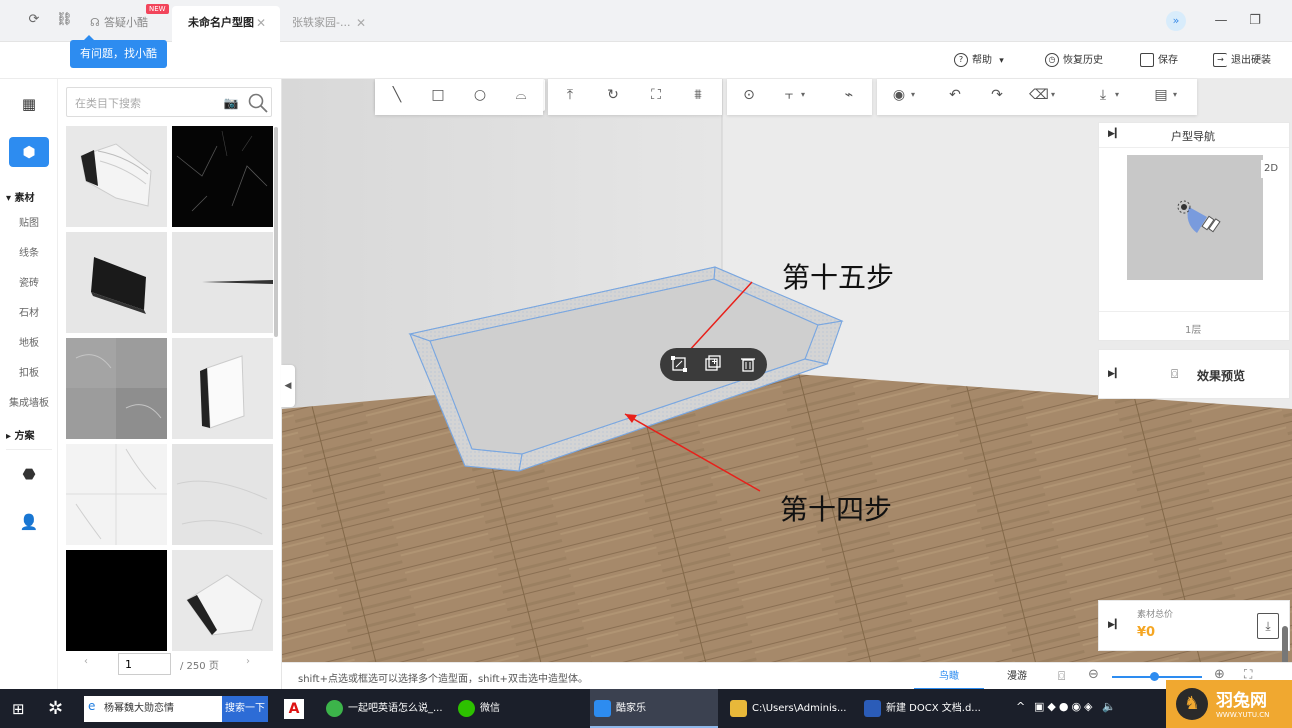 The height and width of the screenshot is (728, 1292). What do you see at coordinates (1146, 632) in the screenshot?
I see `price-value: ¥0` at bounding box center [1146, 632].